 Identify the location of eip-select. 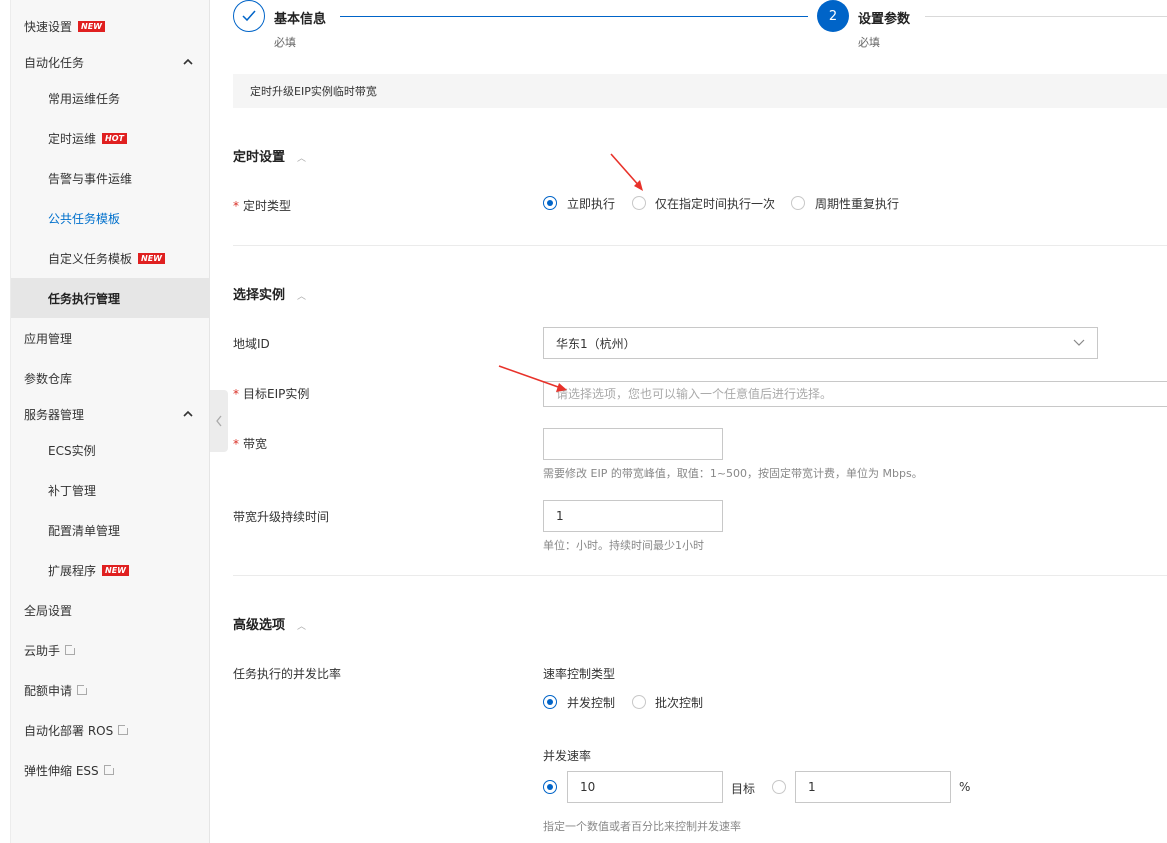
(855, 394).